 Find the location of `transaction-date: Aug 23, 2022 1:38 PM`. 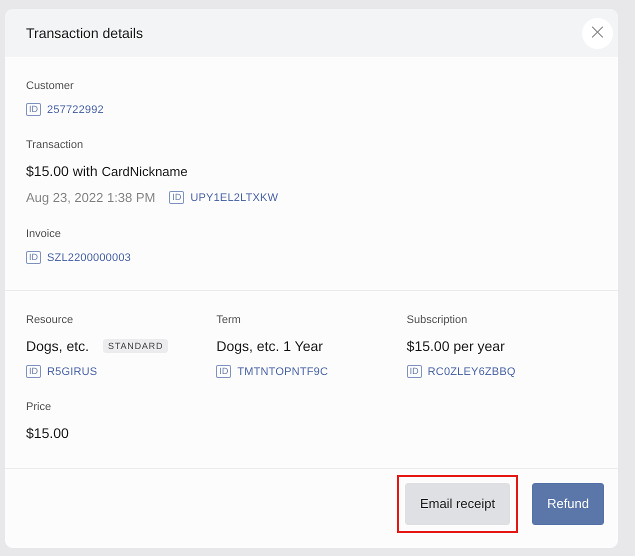

transaction-date: Aug 23, 2022 1:38 PM is located at coordinates (91, 198).